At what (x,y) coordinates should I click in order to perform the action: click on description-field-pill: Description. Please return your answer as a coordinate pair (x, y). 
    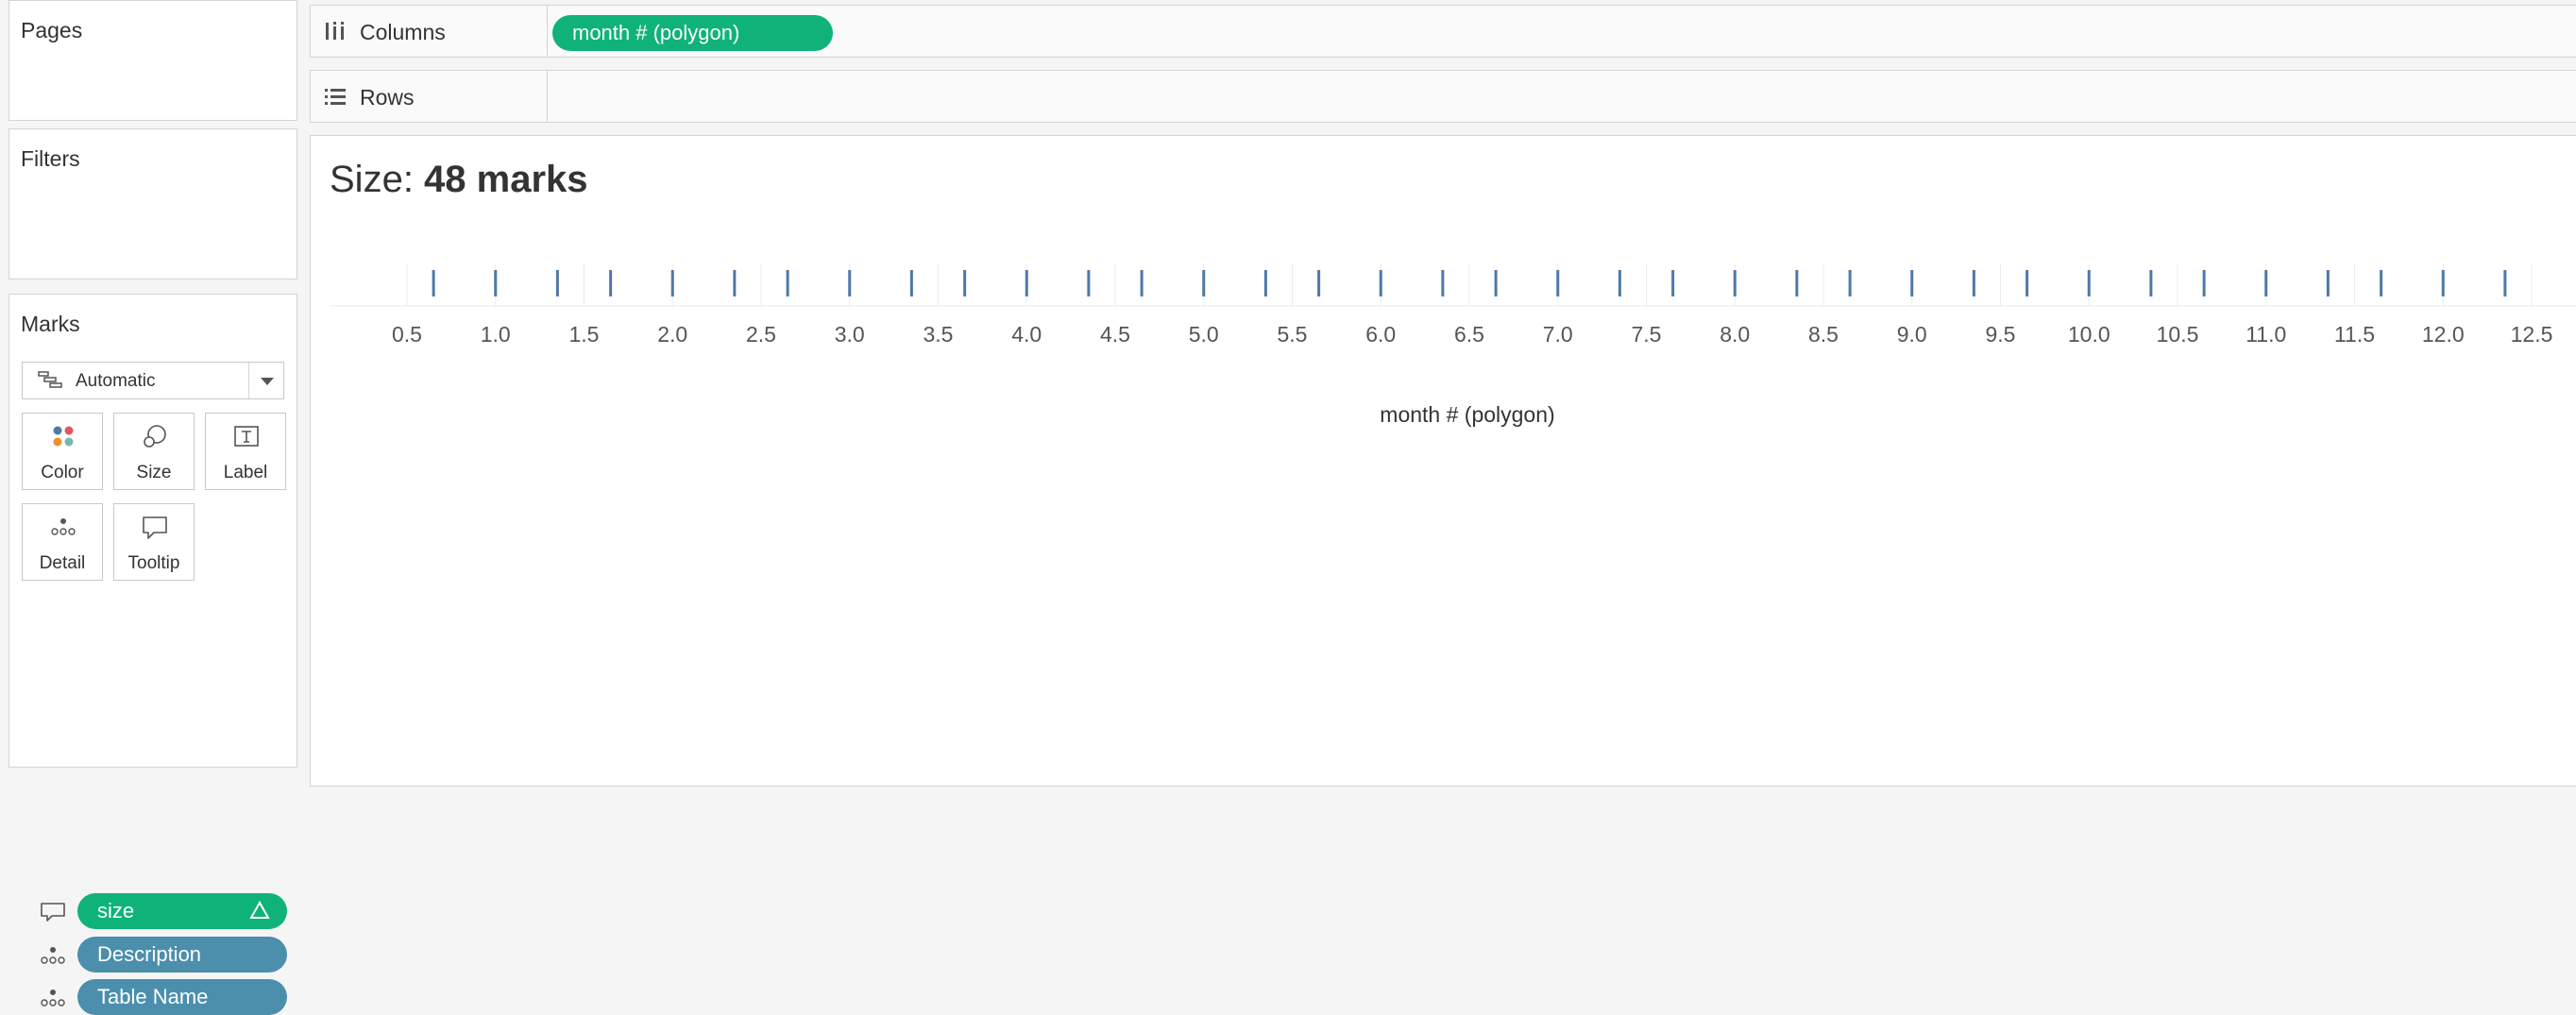
    Looking at the image, I should click on (182, 955).